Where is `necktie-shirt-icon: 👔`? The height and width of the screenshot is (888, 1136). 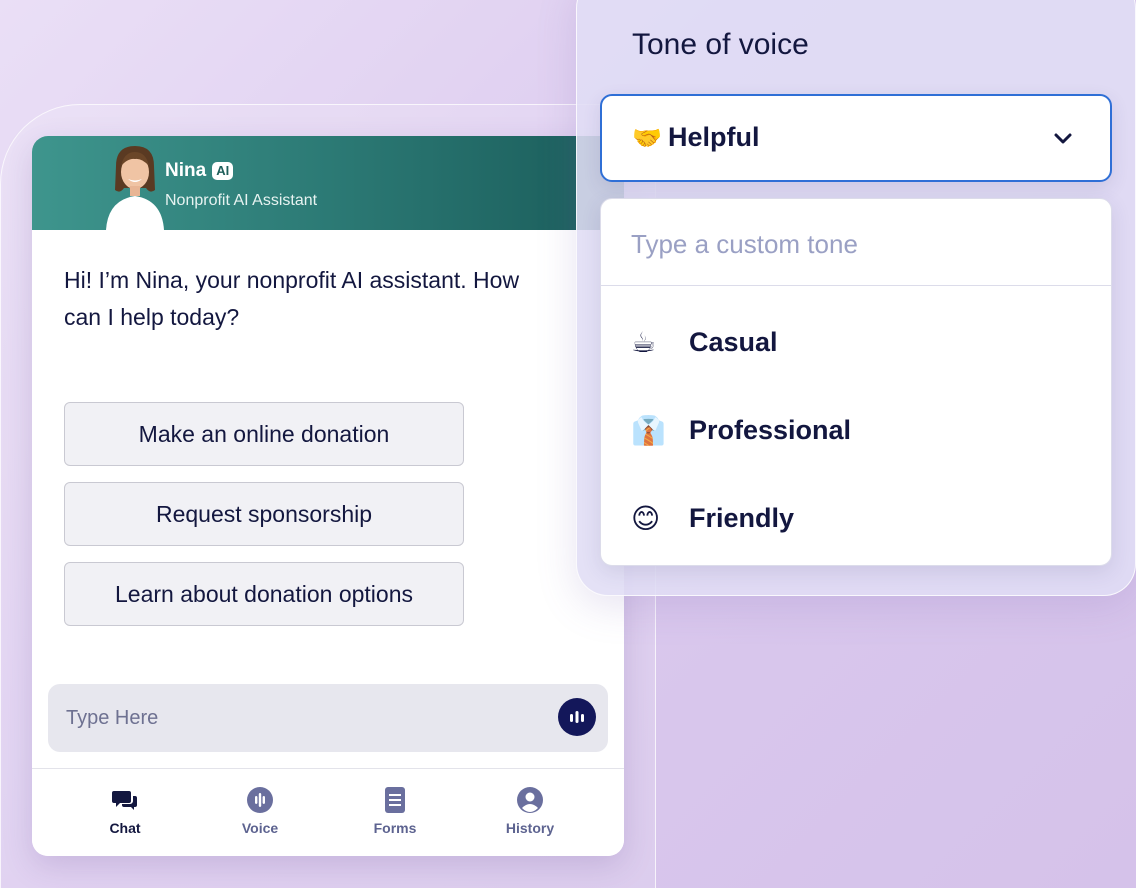
necktie-shirt-icon: 👔 is located at coordinates (648, 430).